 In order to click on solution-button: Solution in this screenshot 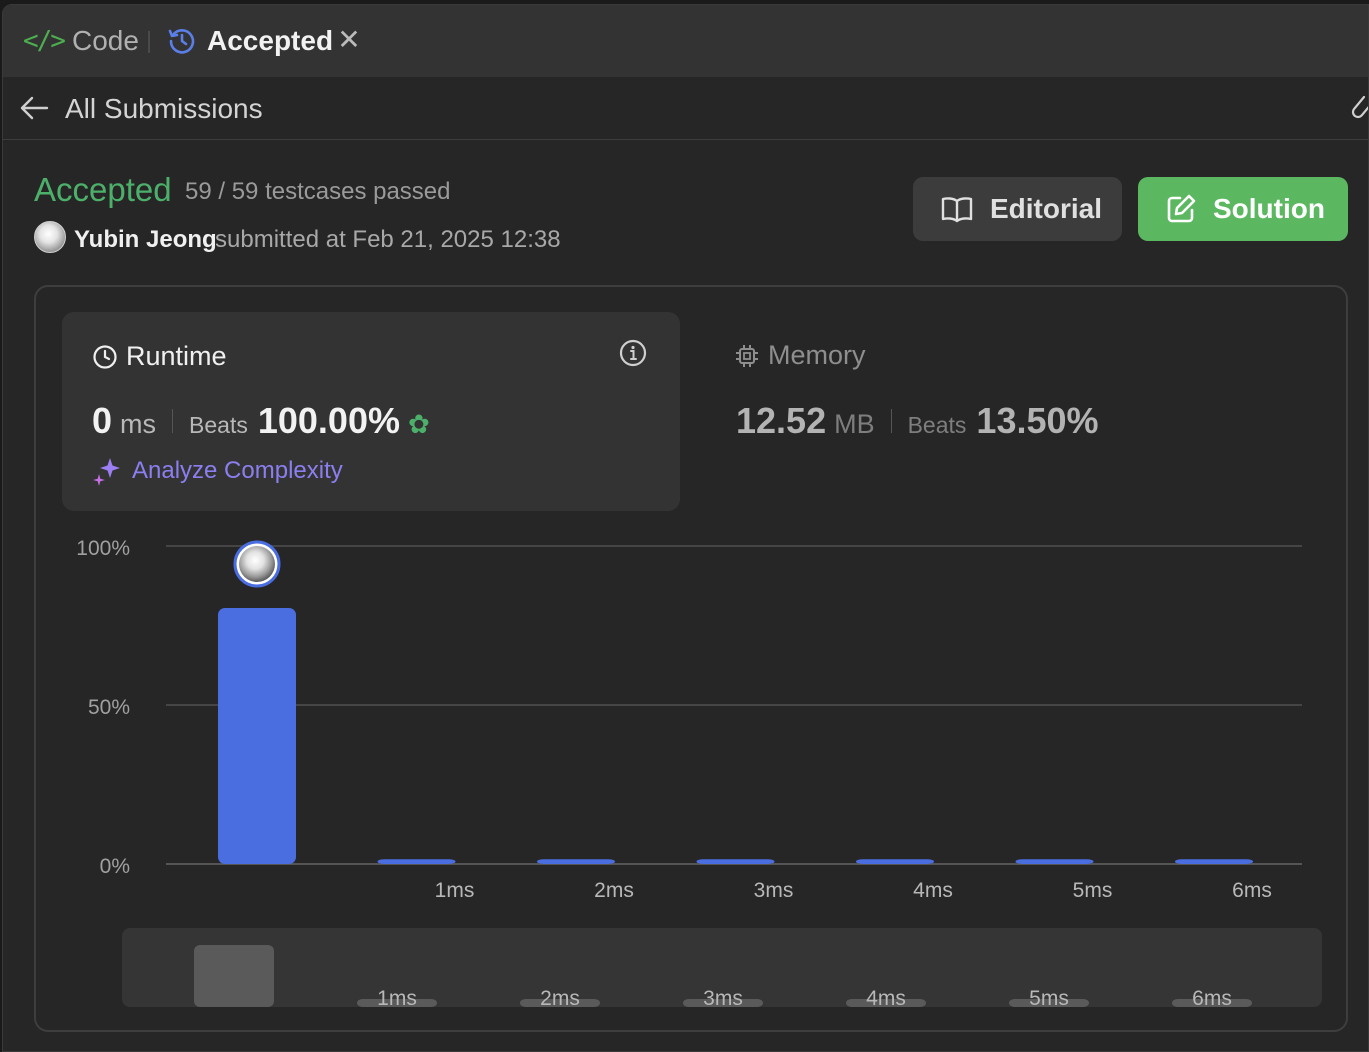, I will do `click(1243, 209)`.